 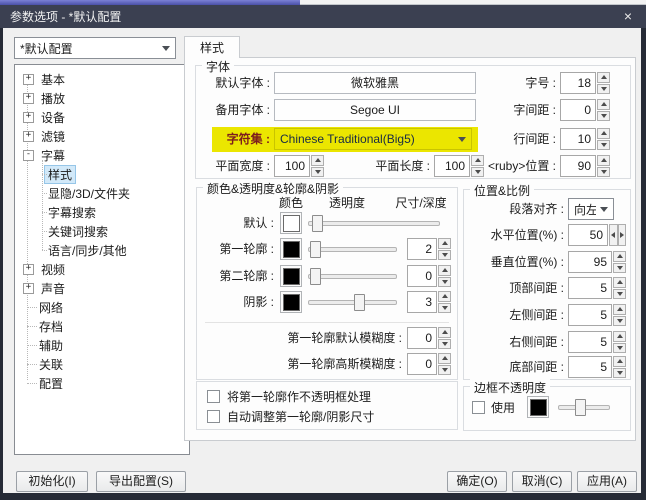 I want to click on outline1-color-swatch, so click(x=291, y=249).